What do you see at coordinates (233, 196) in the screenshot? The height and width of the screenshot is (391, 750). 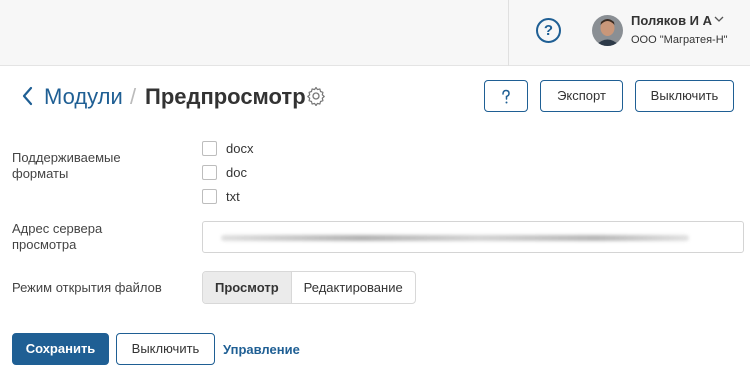 I see `txt-label: txt` at bounding box center [233, 196].